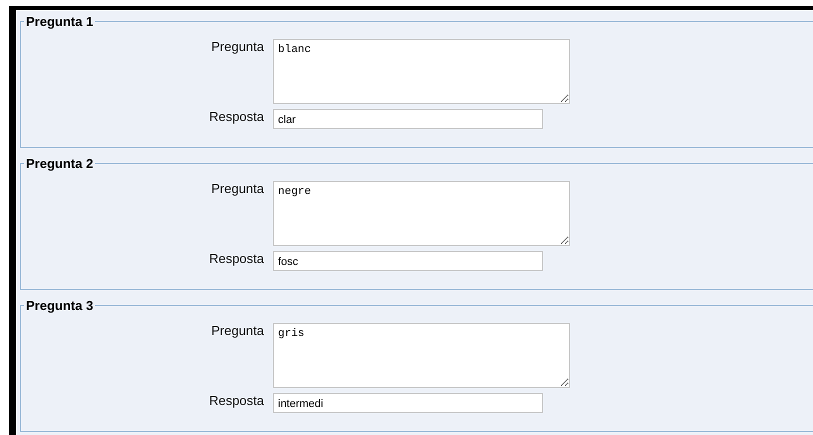  Describe the element at coordinates (59, 21) in the screenshot. I see `group-title: Pregunta 1` at that location.